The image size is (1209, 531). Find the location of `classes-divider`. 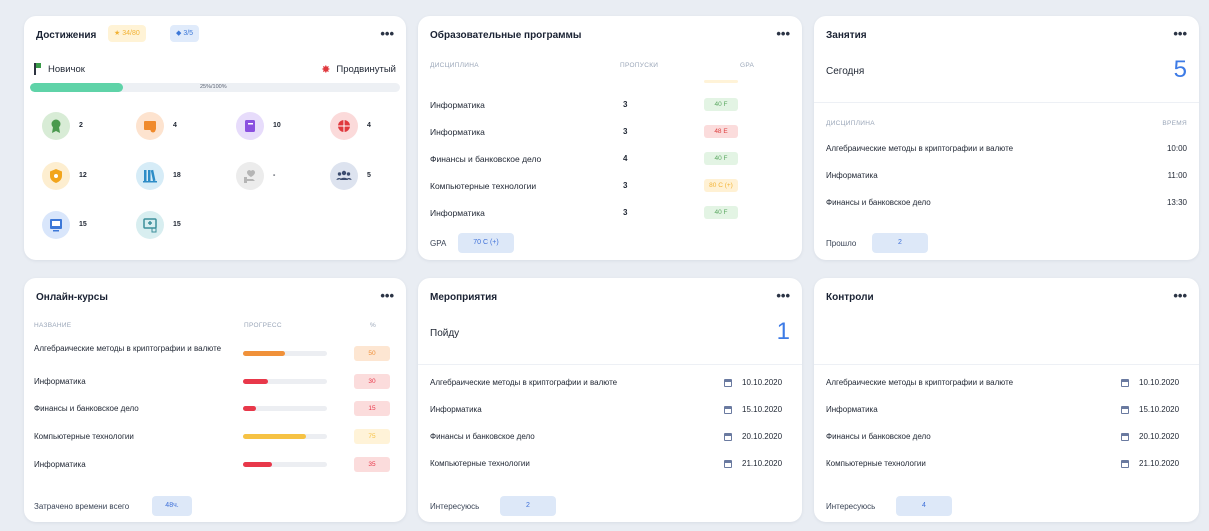

classes-divider is located at coordinates (1006, 102).